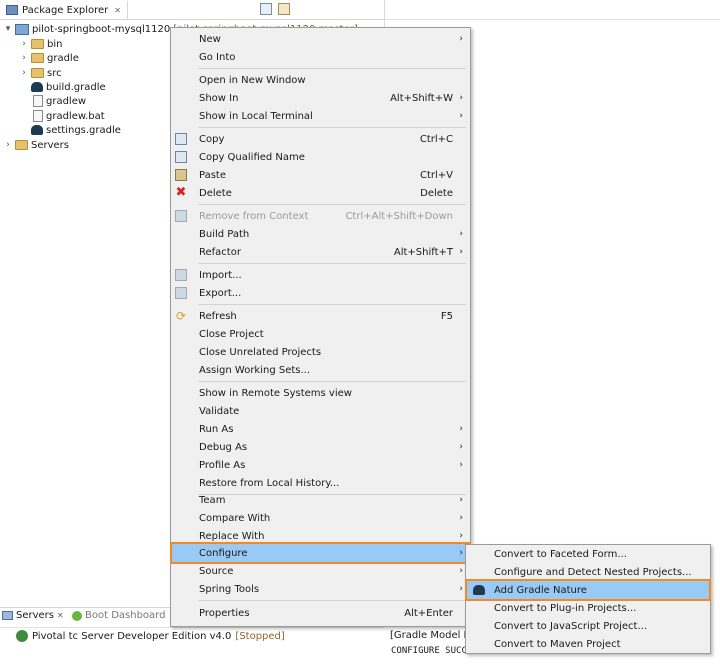 This screenshot has width=720, height=672. Describe the element at coordinates (38, 116) in the screenshot. I see `file-icon` at that location.